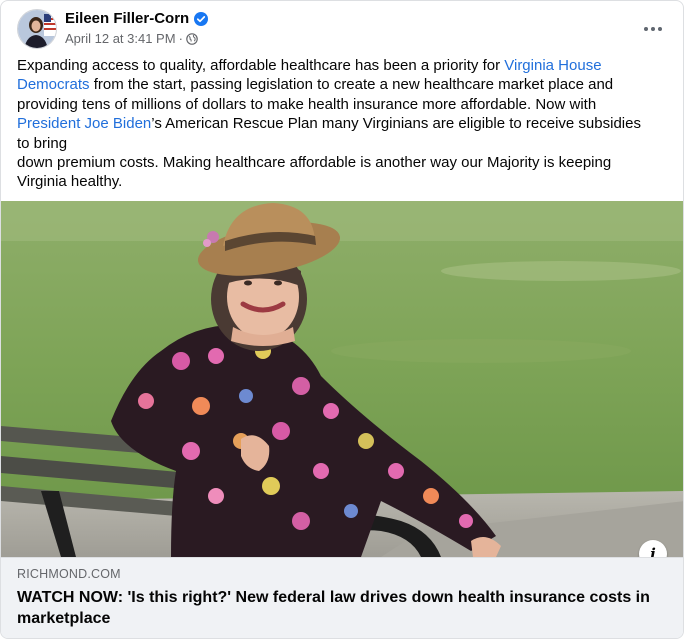 The image size is (684, 639). What do you see at coordinates (37, 29) in the screenshot?
I see `author-avatar` at bounding box center [37, 29].